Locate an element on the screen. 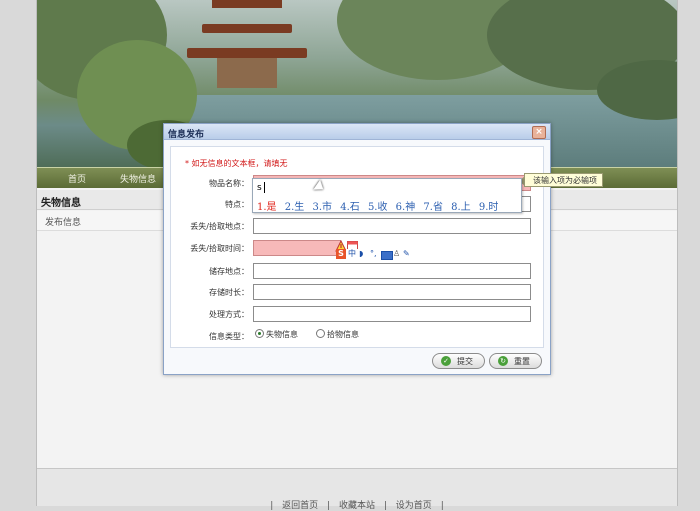 The width and height of the screenshot is (700, 511). submit-label: 提交 is located at coordinates (465, 361).